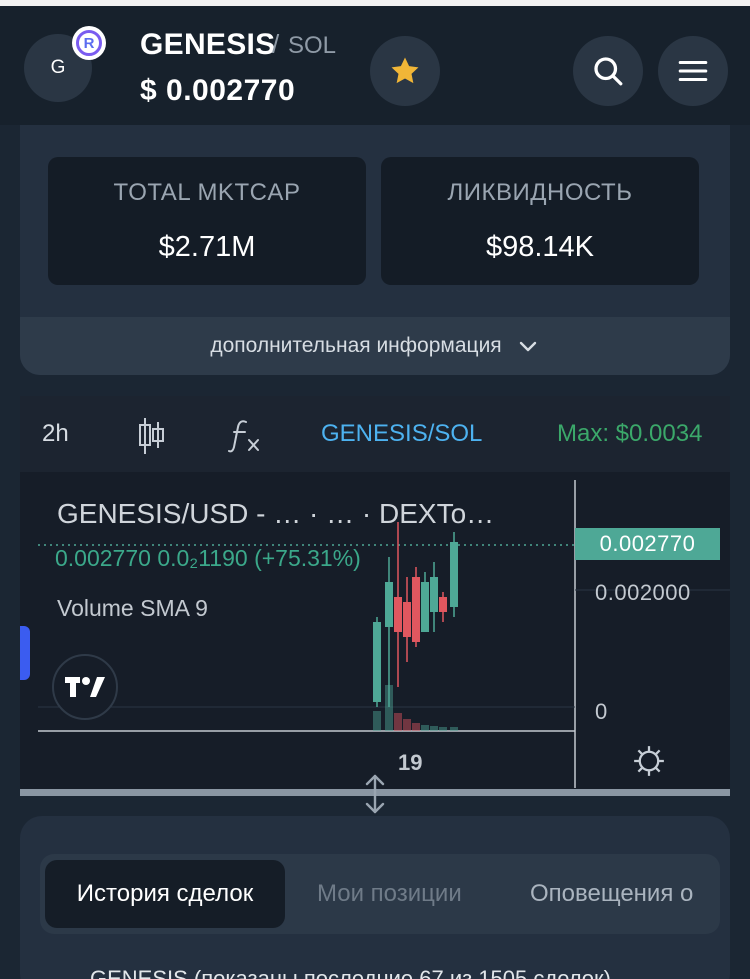 This screenshot has height=979, width=750. What do you see at coordinates (647, 544) in the screenshot?
I see `current-price-tag: 0.002770` at bounding box center [647, 544].